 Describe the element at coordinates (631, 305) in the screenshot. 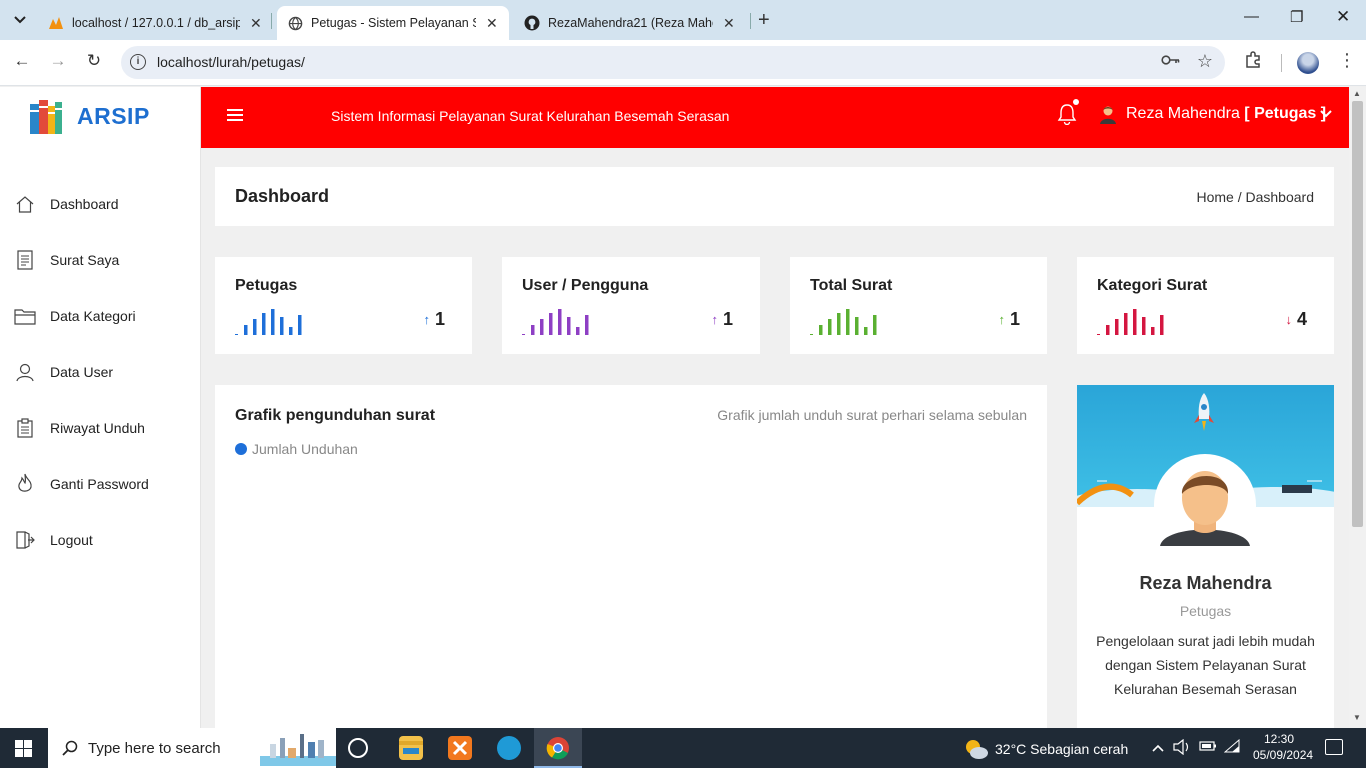

I see `stat-card-user: User / Pengguna ↑ 1` at that location.